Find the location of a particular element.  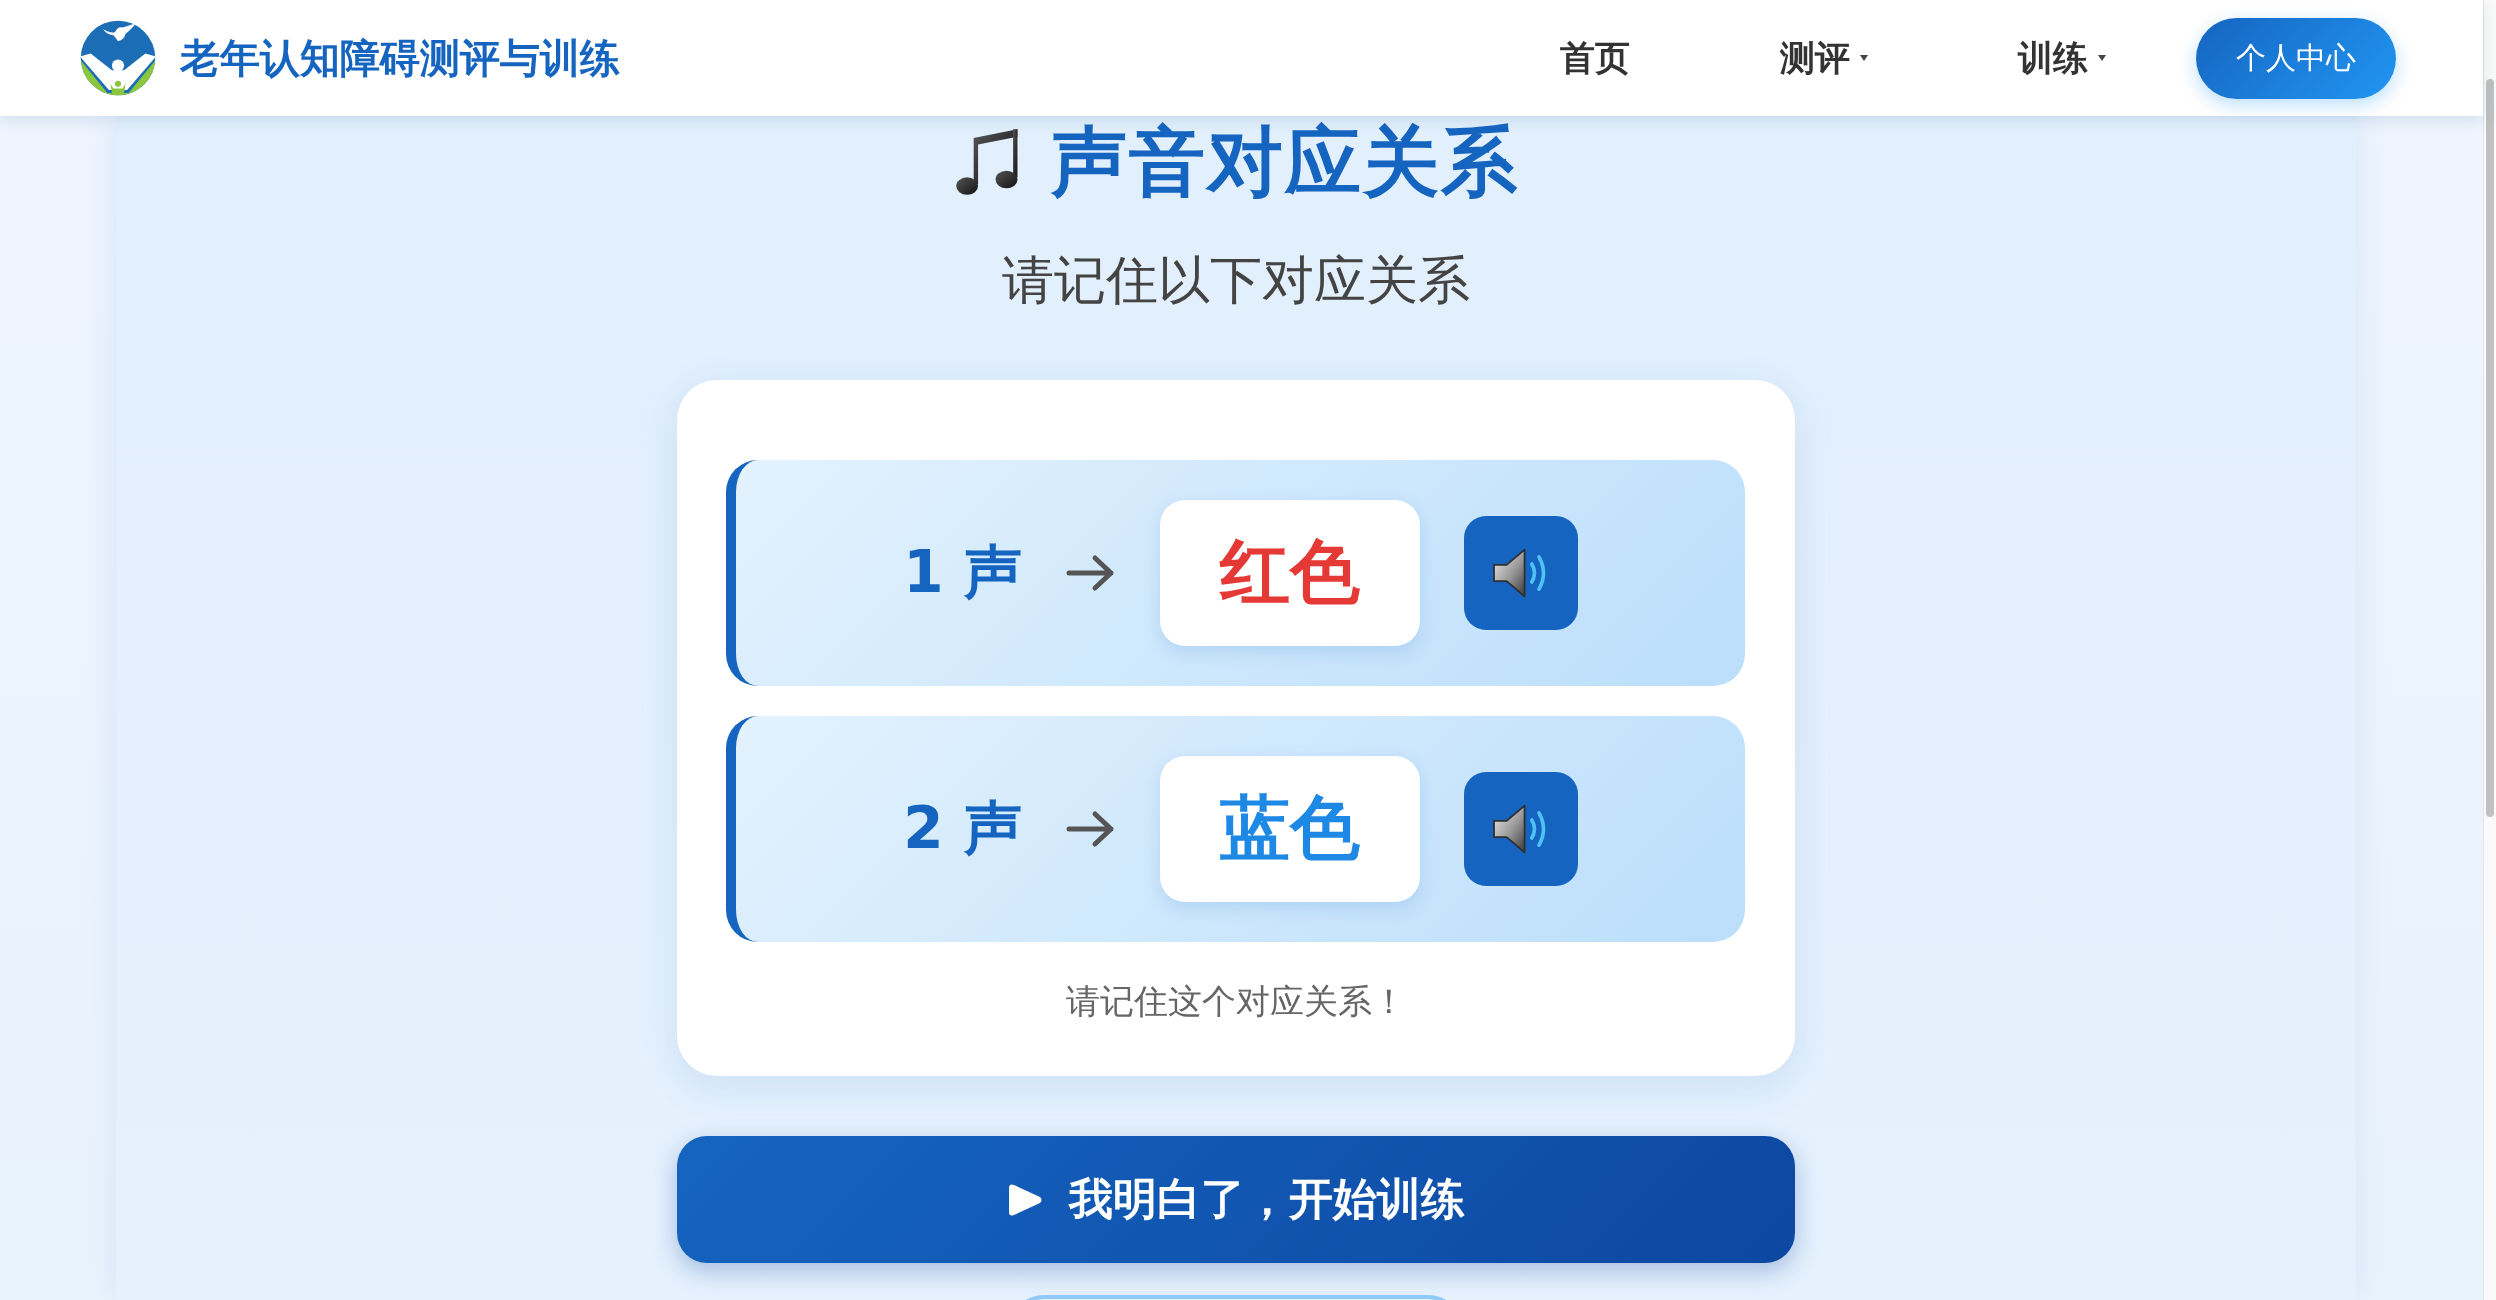

play-icon is located at coordinates (1025, 1199).